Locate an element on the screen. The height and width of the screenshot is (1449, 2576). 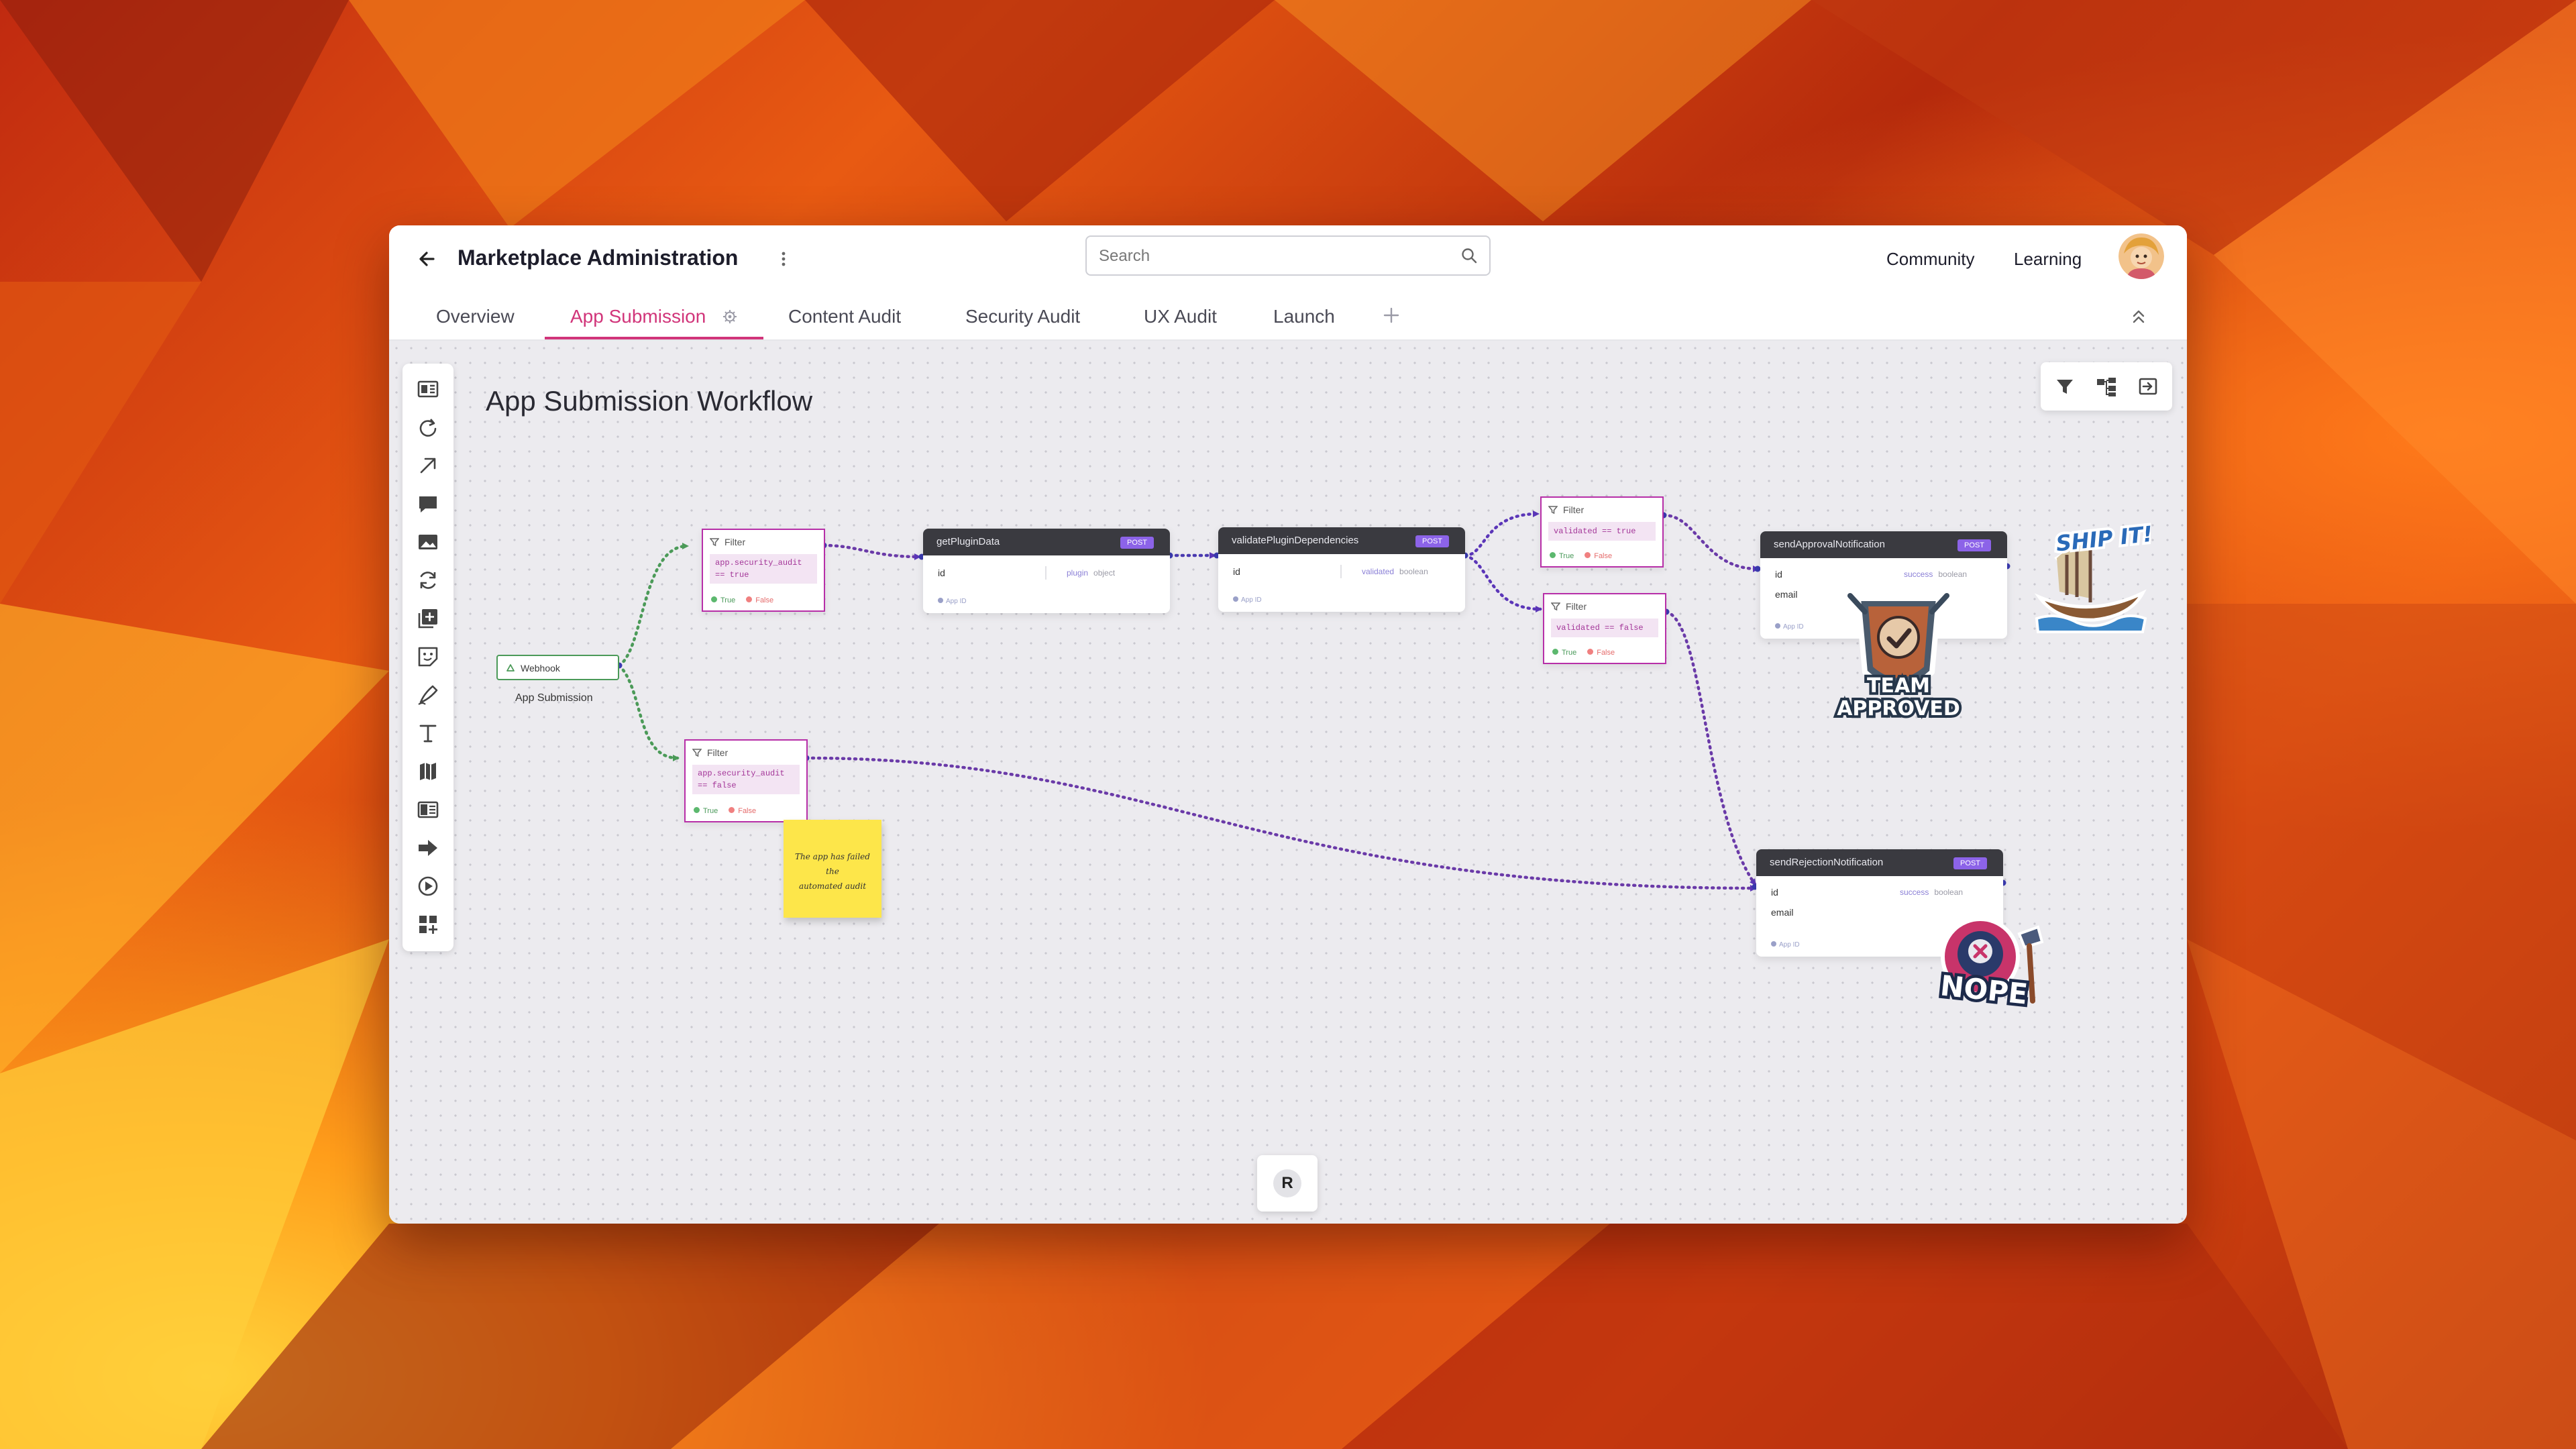
edge-filter-invalid-to-rejection is located at coordinates (1710, 748).